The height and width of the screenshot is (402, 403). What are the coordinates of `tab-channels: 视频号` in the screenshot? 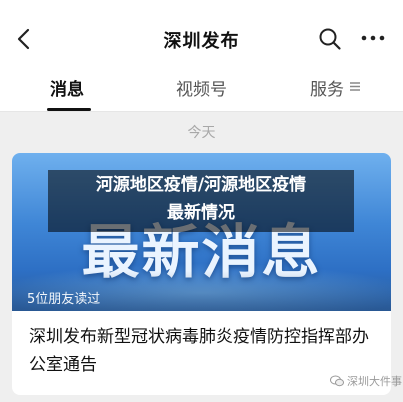 It's located at (201, 87).